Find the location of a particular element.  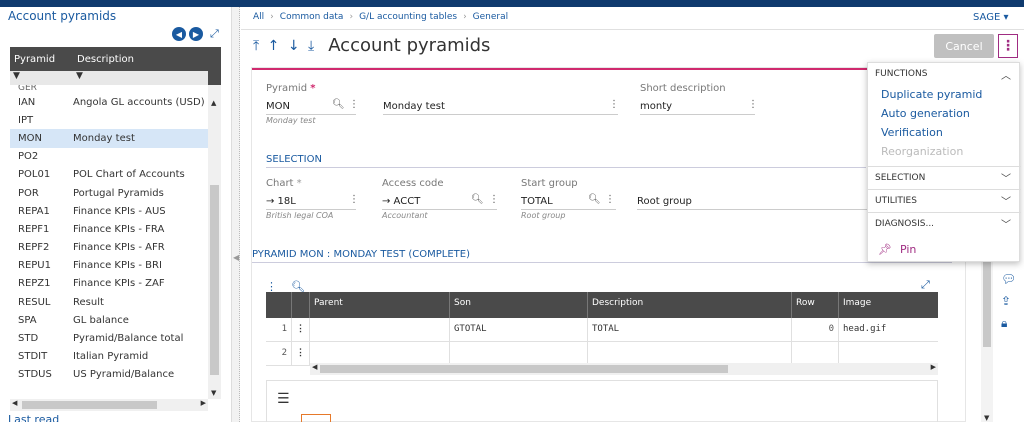

list-hscroll: ◀ ▶ is located at coordinates (109, 405).